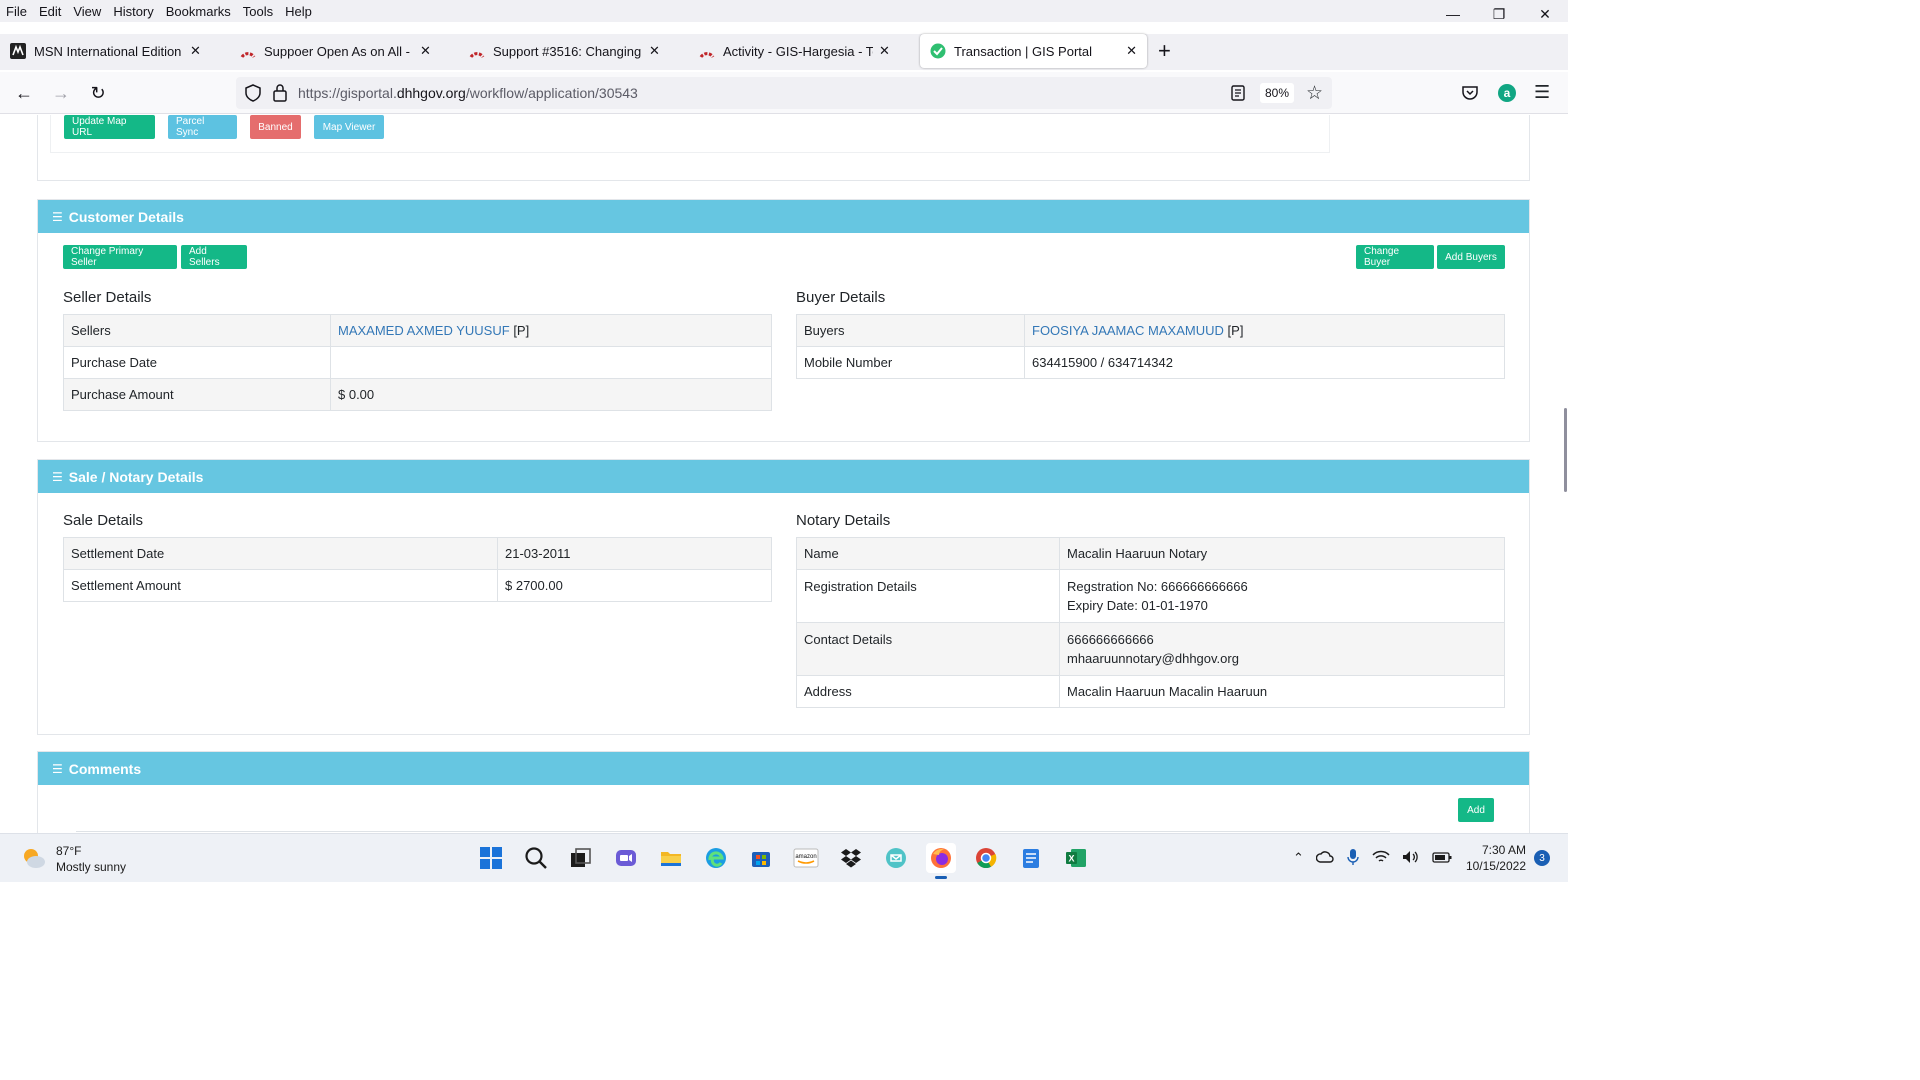  I want to click on messaging-app-icon, so click(896, 858).